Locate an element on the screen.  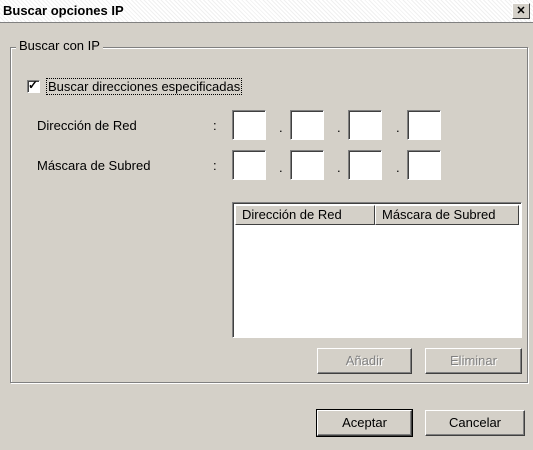
checkmark-icon: ✓ is located at coordinates (33, 85).